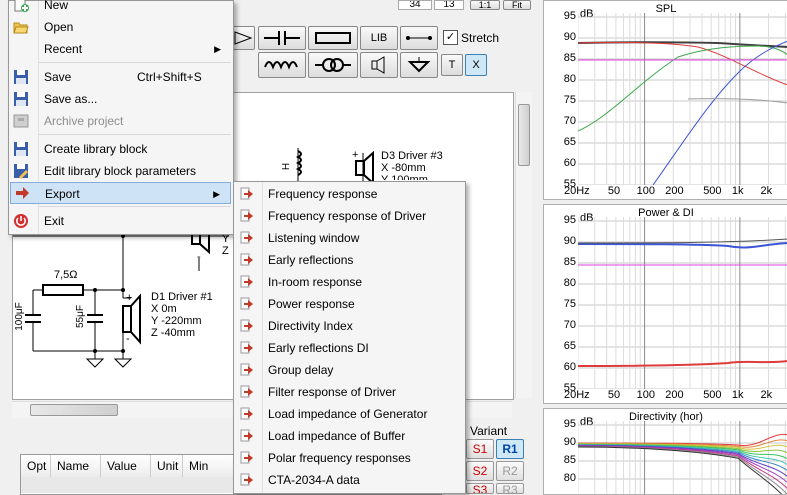  I want to click on speaker-tool-button, so click(379, 65).